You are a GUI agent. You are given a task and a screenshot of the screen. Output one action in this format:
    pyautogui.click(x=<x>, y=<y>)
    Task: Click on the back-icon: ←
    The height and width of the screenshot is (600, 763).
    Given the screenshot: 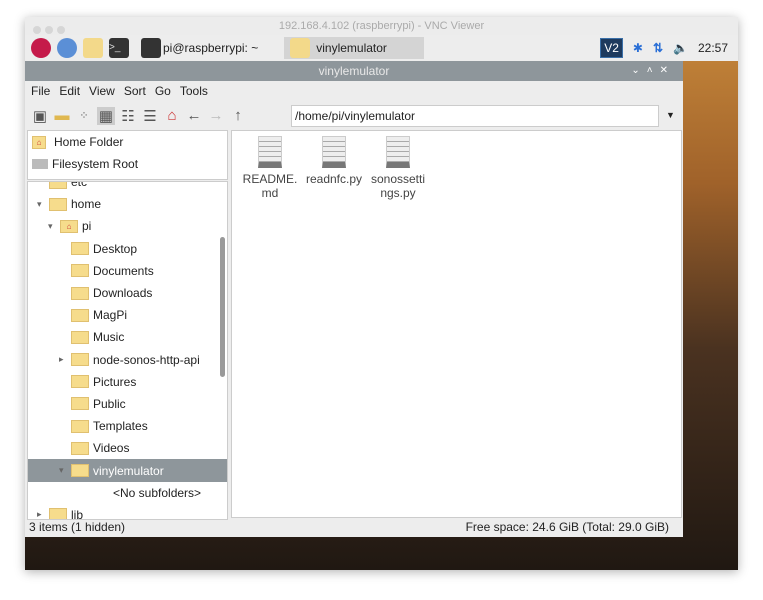 What is the action you would take?
    pyautogui.click(x=194, y=116)
    